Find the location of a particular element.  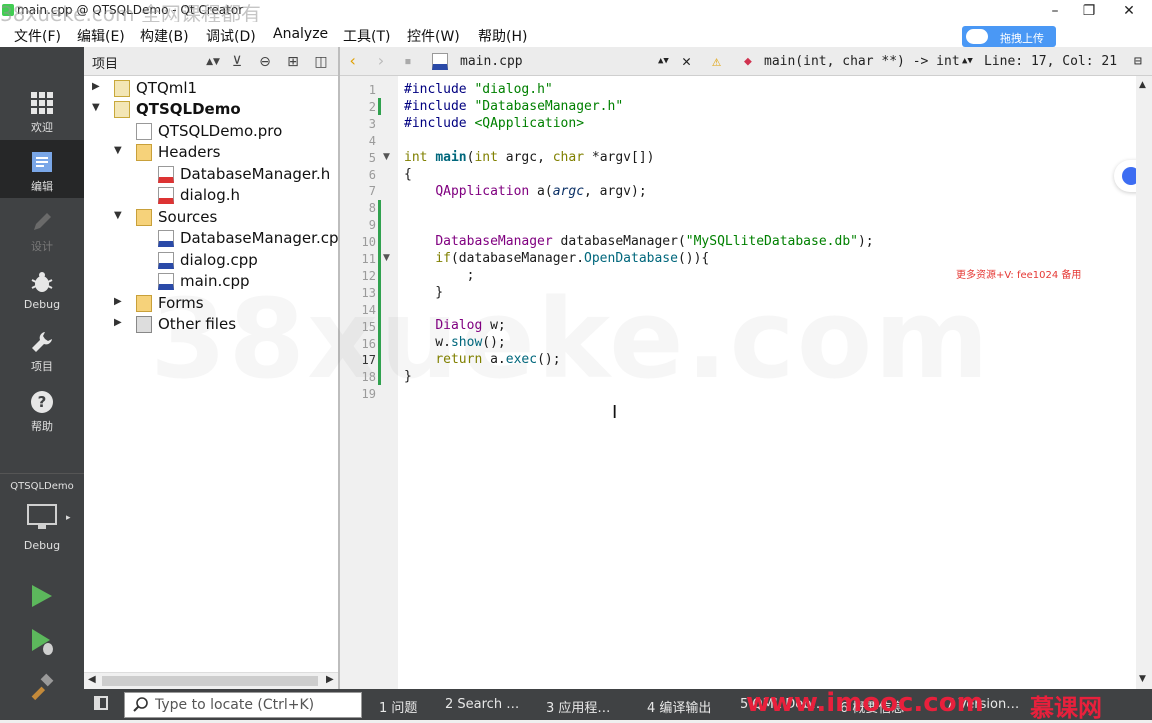

scroll-down-icon: ▼ is located at coordinates (1142, 679).